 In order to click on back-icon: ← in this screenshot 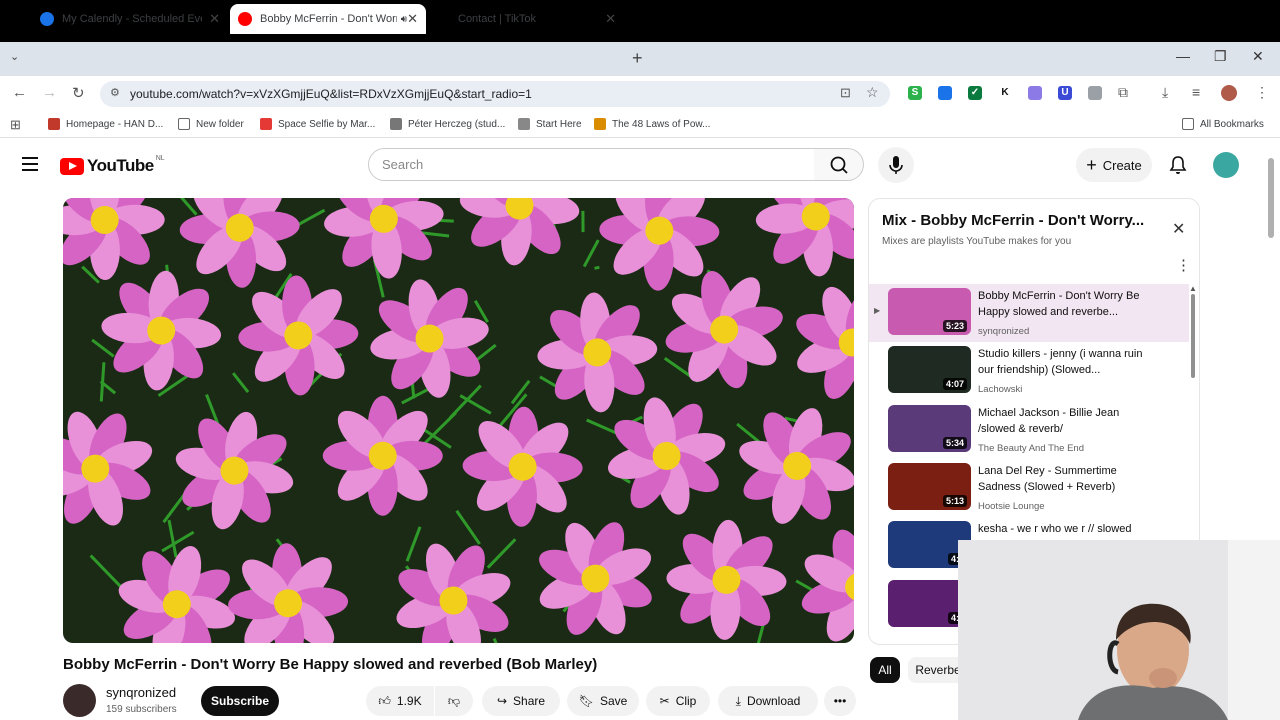, I will do `click(19, 92)`.